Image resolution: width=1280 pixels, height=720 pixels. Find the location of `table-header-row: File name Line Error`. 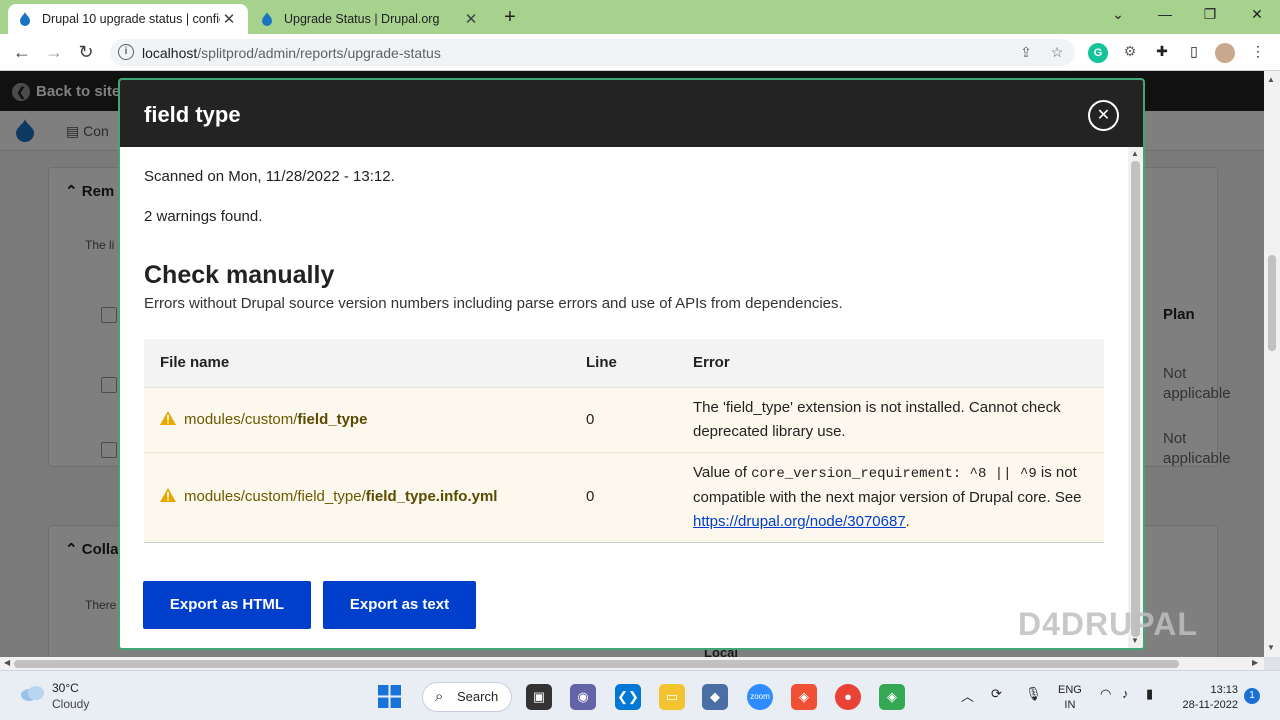

table-header-row: File name Line Error is located at coordinates (624, 363).